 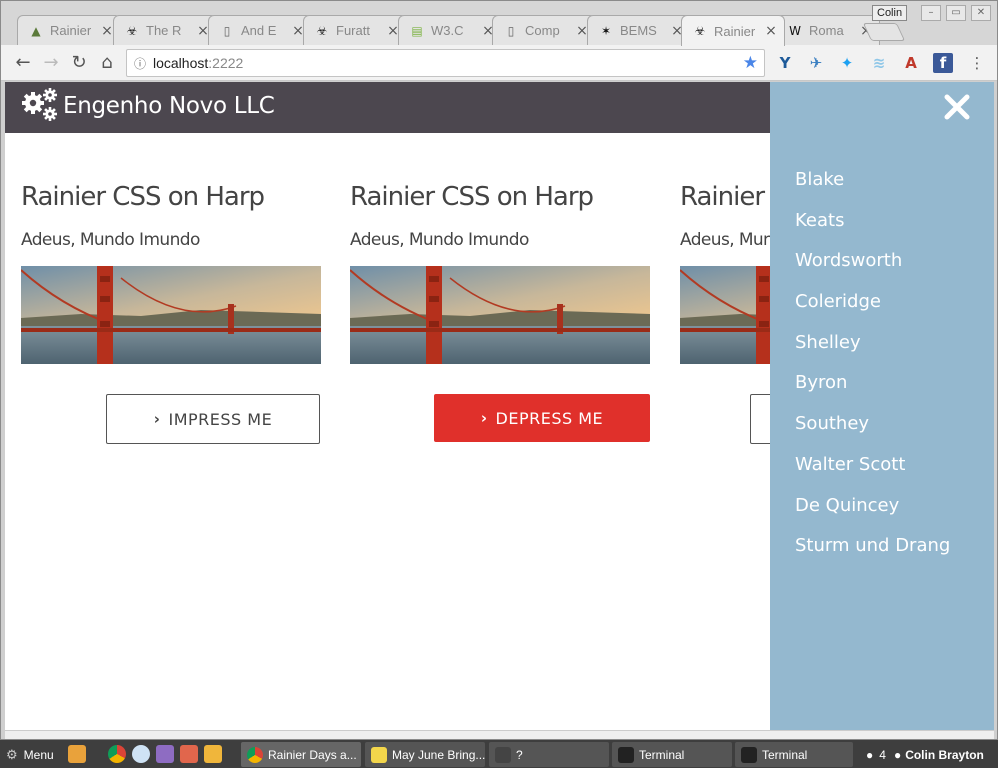 I want to click on panel-menu-item: Walter Scott, so click(x=872, y=473).